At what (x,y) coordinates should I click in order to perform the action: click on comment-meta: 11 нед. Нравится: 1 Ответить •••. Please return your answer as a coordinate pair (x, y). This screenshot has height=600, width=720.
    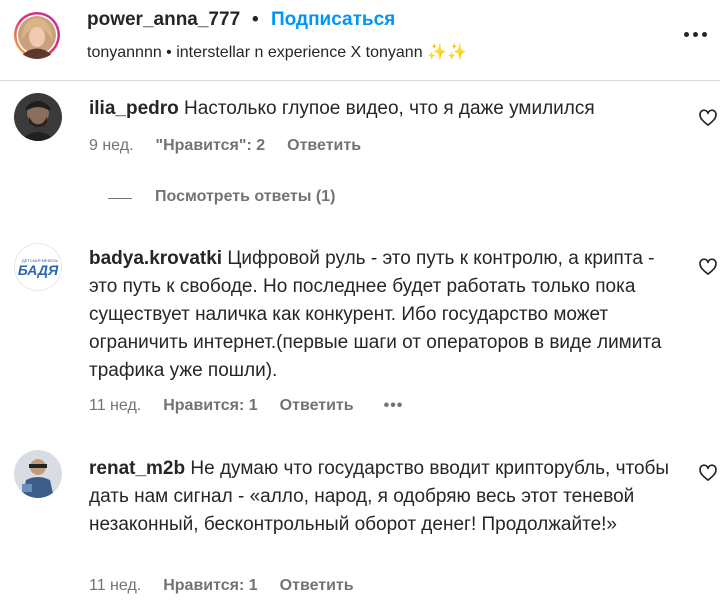
    Looking at the image, I should click on (246, 406).